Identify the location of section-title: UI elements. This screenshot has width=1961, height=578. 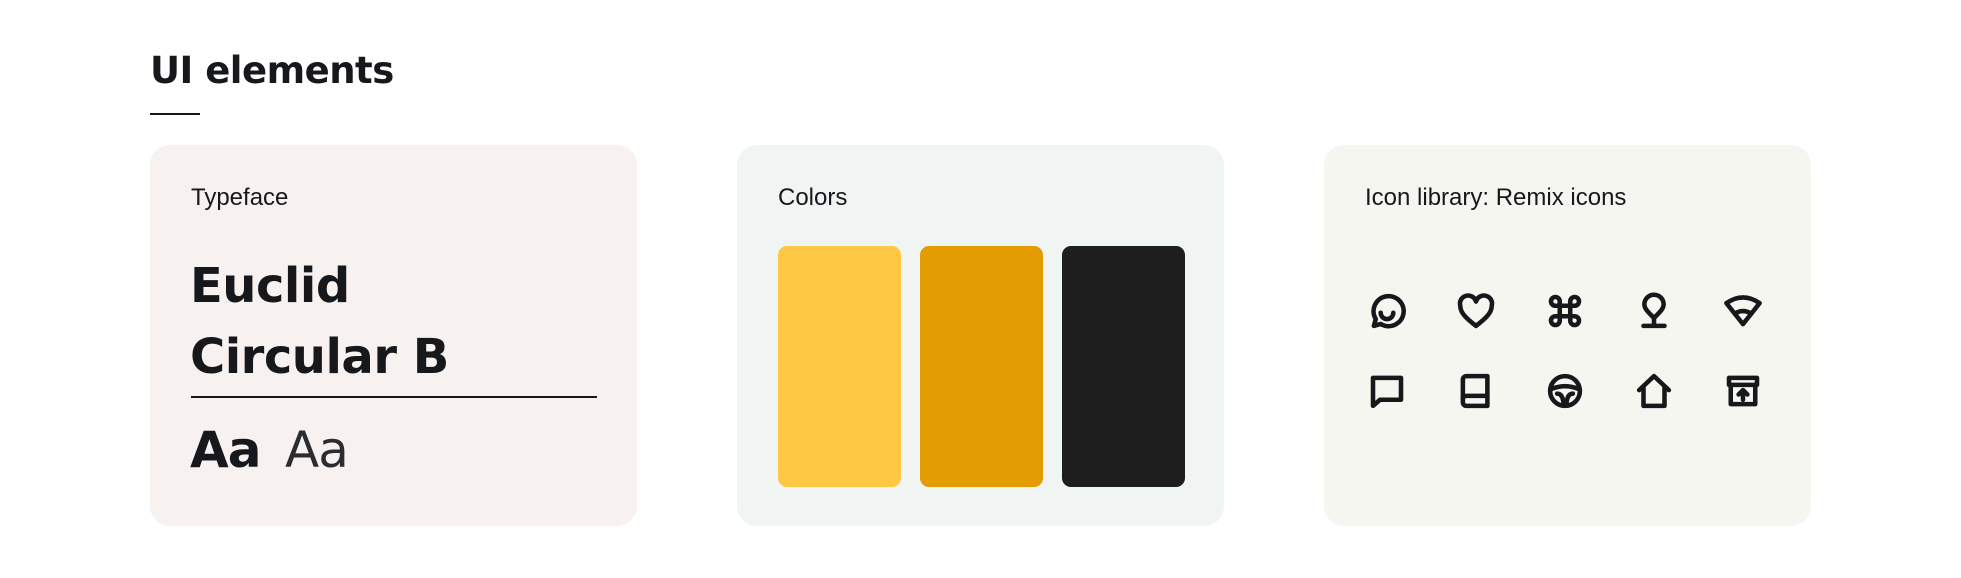
(272, 70).